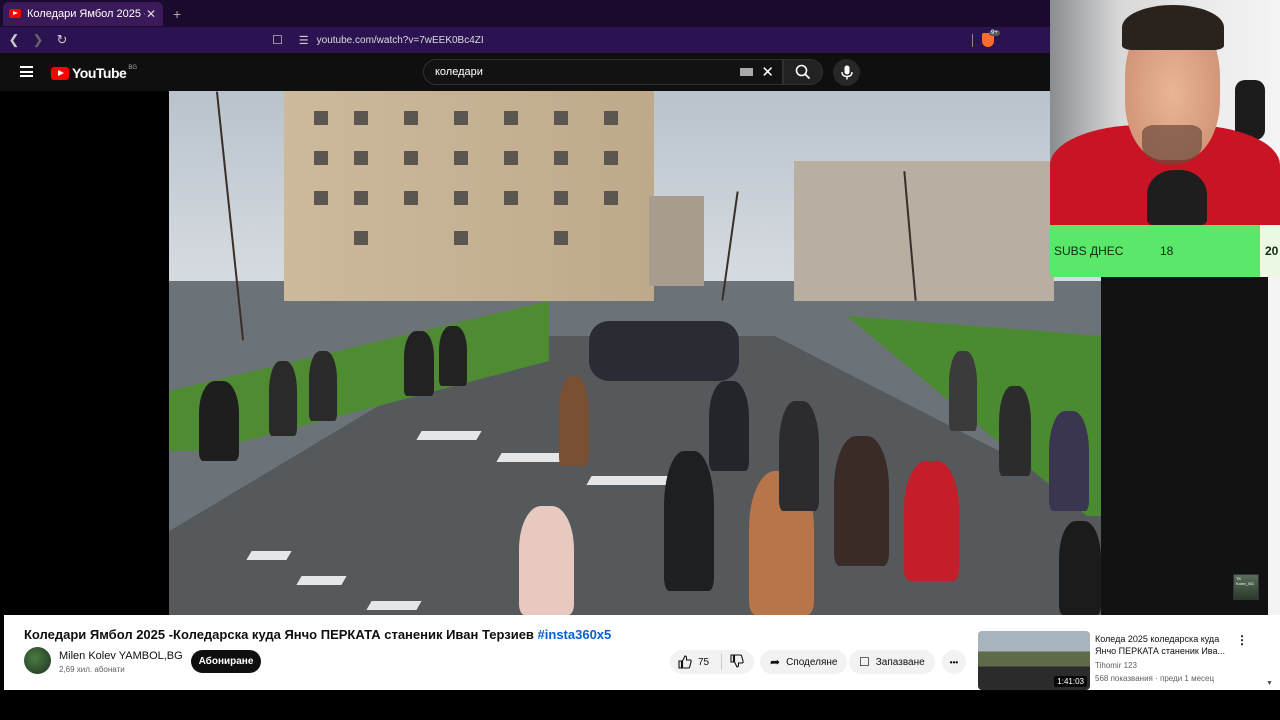 The image size is (1280, 720). I want to click on clear-icon: ✕, so click(767, 72).